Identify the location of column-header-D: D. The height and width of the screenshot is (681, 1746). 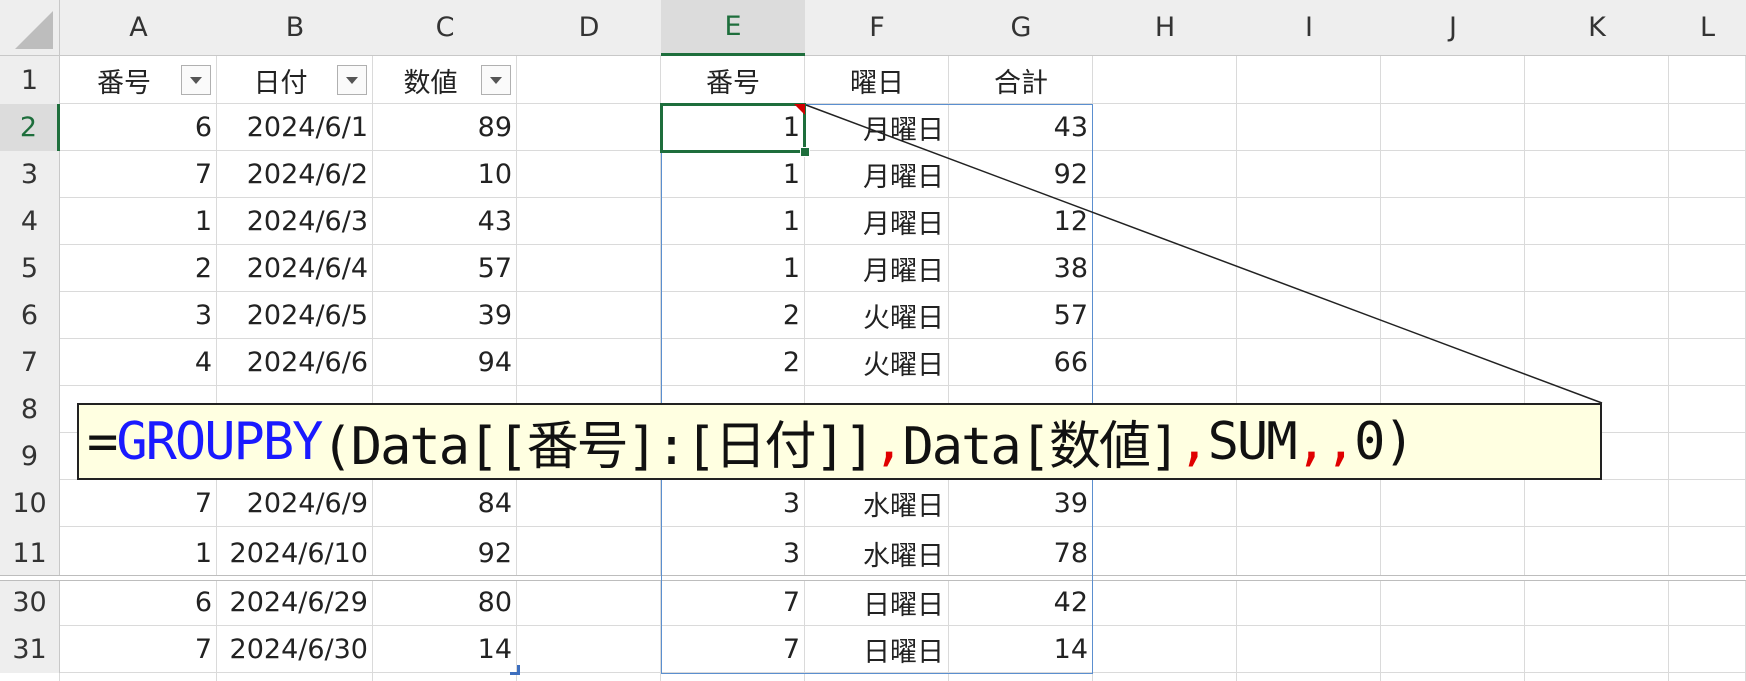
(589, 28).